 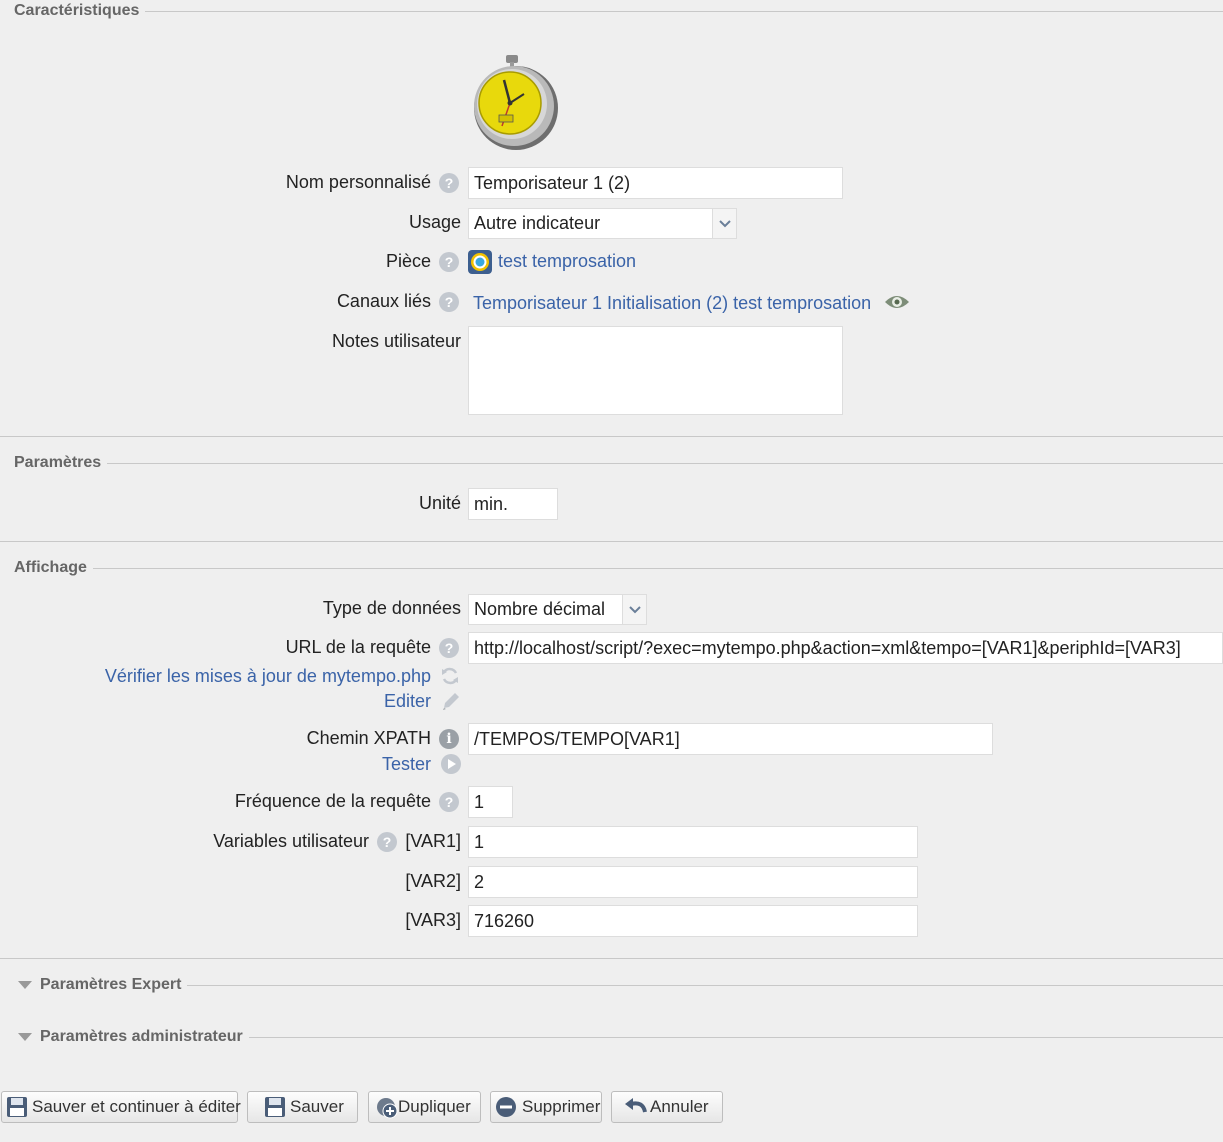 What do you see at coordinates (110, 985) in the screenshot?
I see `section-title: Paramètres Expert` at bounding box center [110, 985].